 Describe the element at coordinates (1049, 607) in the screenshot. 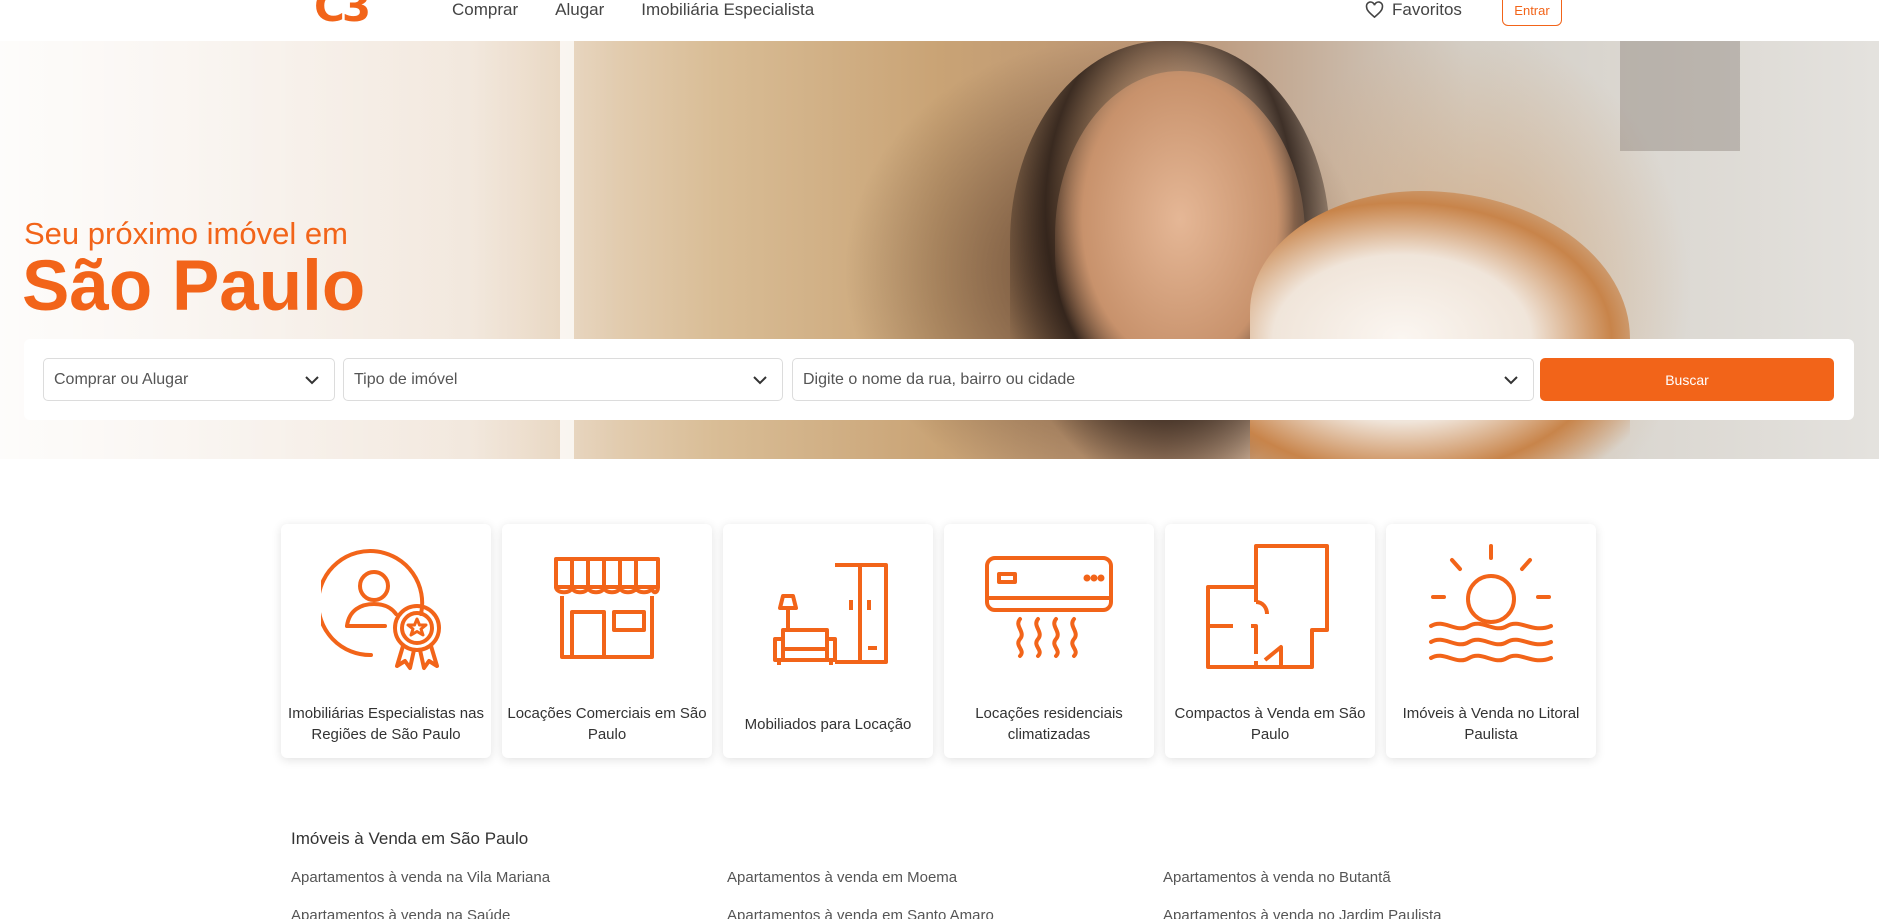

I see `air-conditioner-icon` at that location.